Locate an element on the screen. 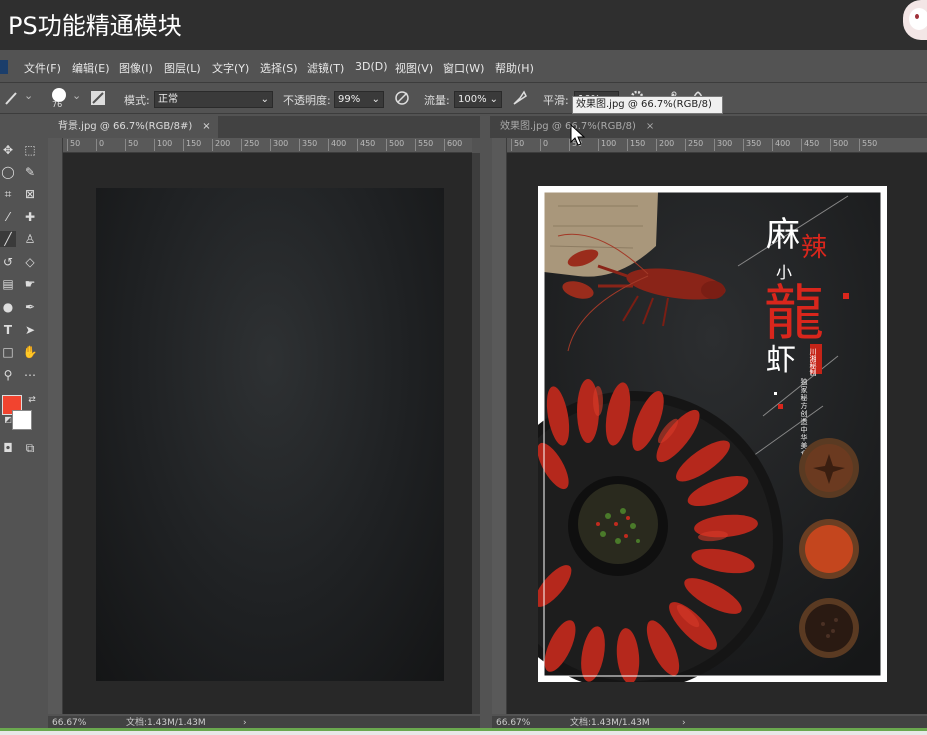  menu-type: 文字(Y) is located at coordinates (230, 68).